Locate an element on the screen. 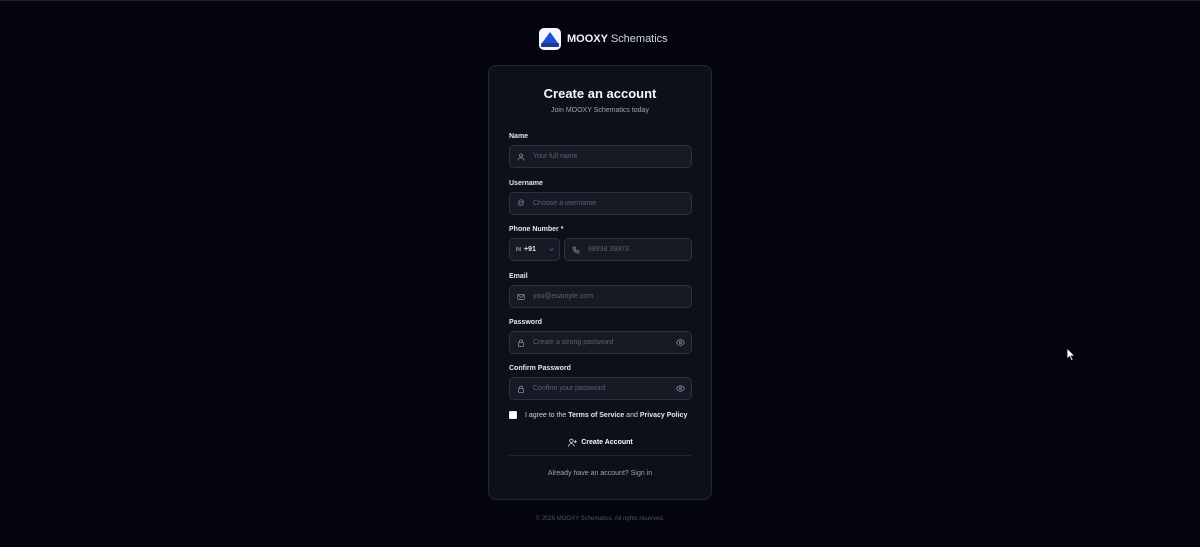  name-input: Your full name is located at coordinates (600, 156).